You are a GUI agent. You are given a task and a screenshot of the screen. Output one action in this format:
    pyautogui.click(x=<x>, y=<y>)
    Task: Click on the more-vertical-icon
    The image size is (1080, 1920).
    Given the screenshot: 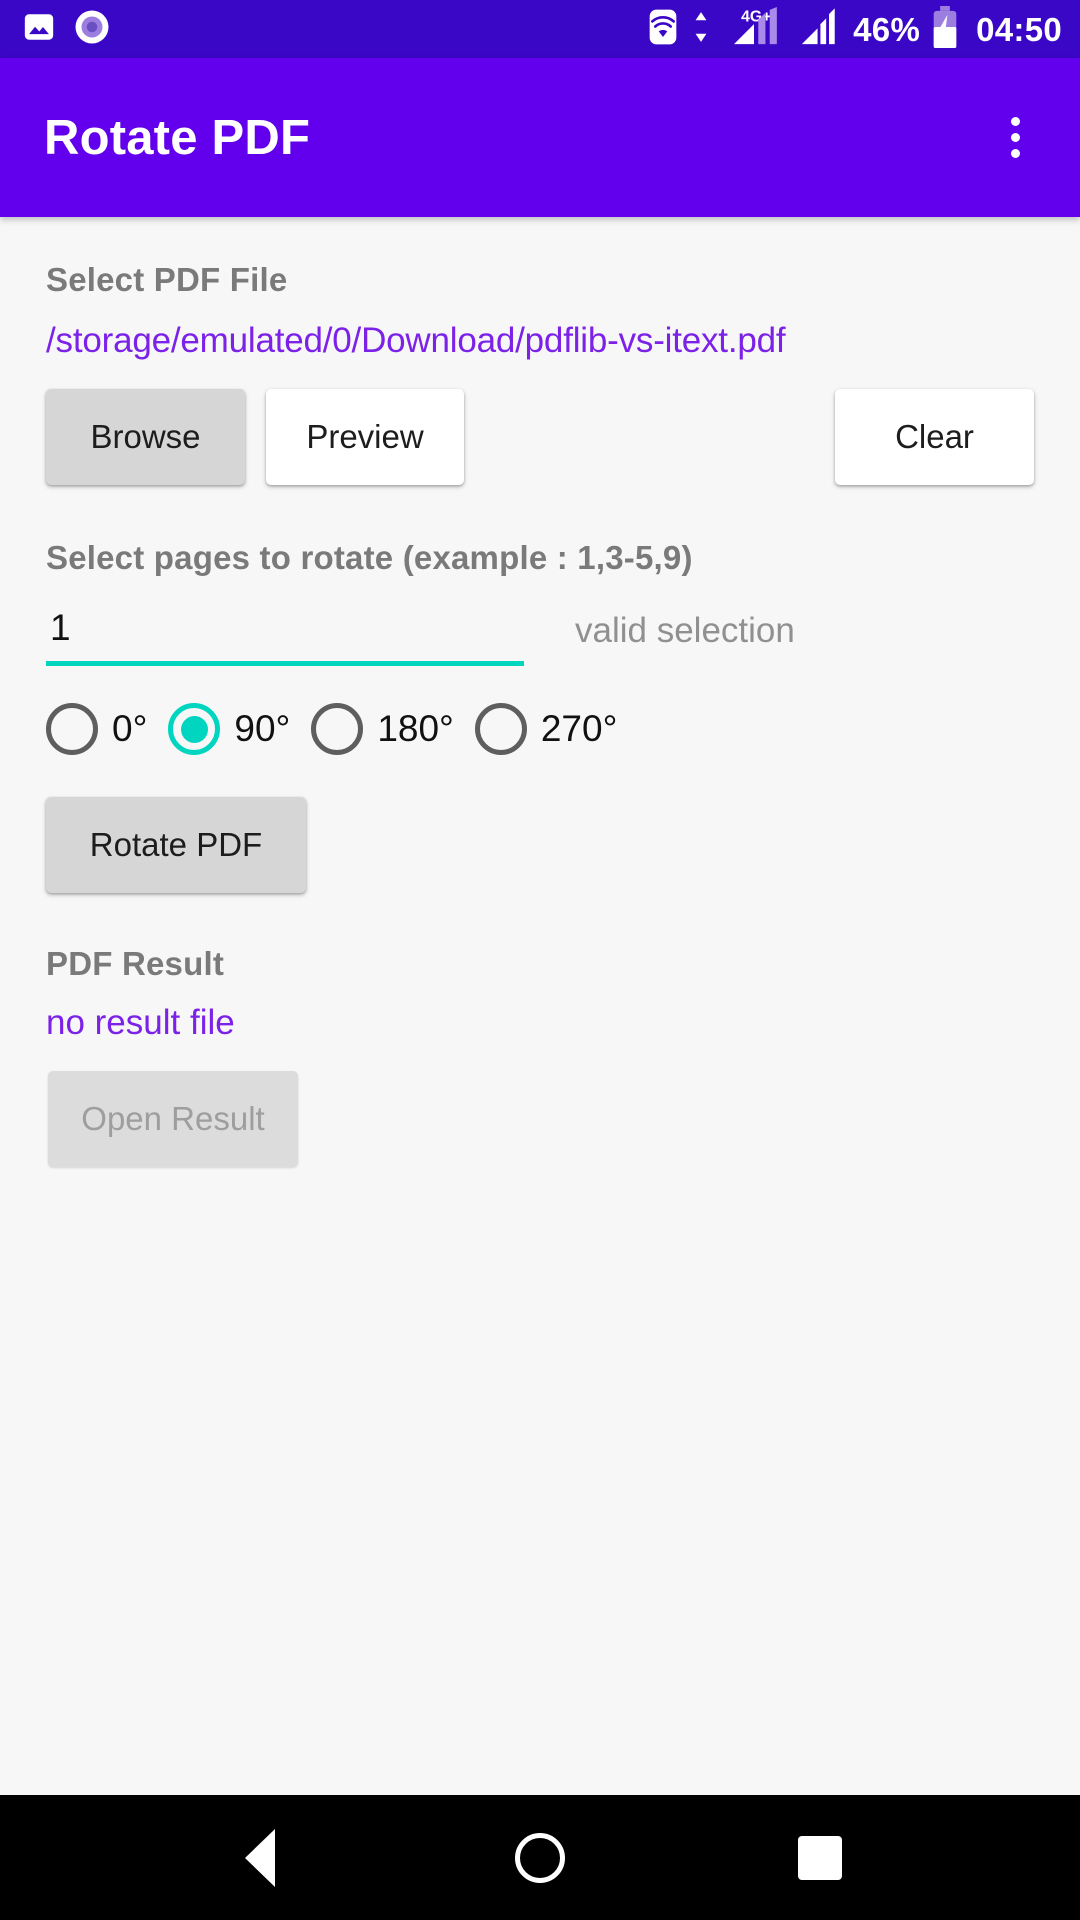 What is the action you would take?
    pyautogui.click(x=1015, y=138)
    